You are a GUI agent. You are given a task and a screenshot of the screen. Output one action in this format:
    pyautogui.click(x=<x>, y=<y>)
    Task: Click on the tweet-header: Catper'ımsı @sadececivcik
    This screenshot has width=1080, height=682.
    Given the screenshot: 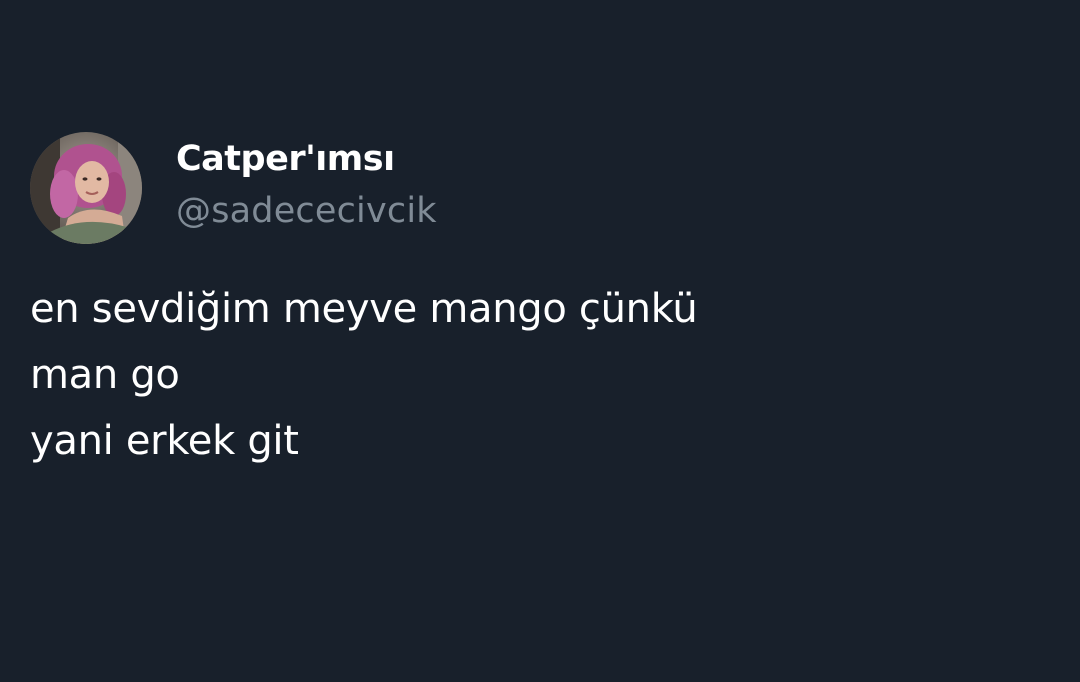 What is the action you would take?
    pyautogui.click(x=233, y=188)
    